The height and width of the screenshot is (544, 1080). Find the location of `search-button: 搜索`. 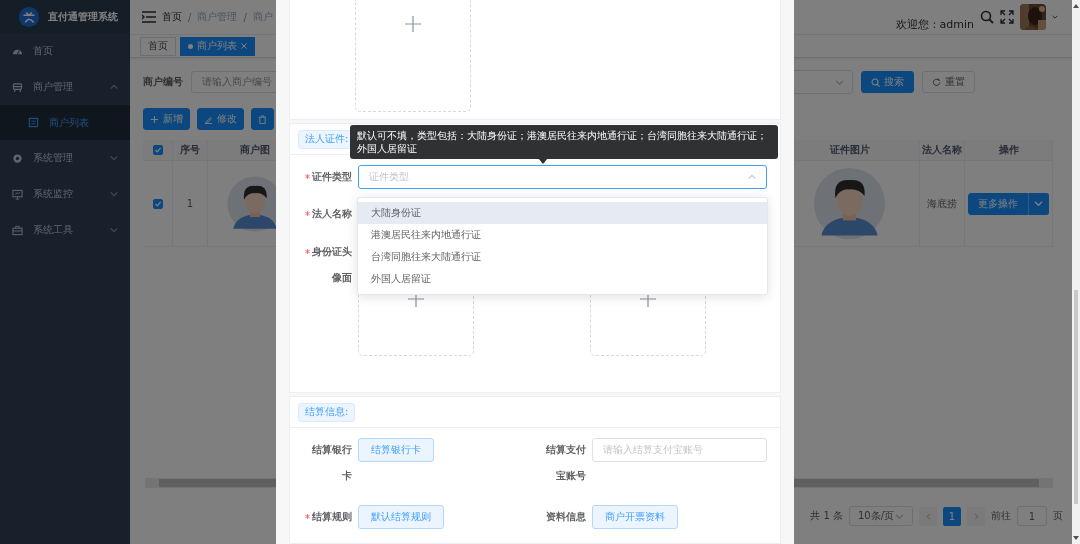

search-button: 搜索 is located at coordinates (887, 82).